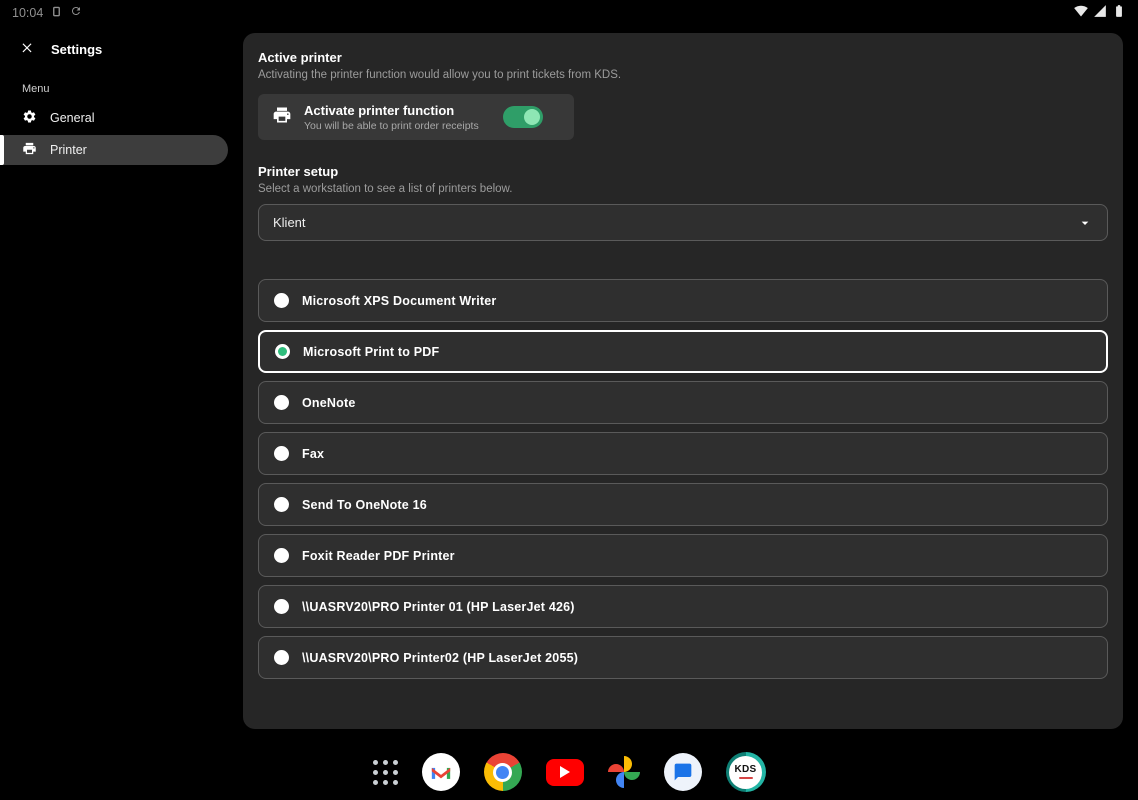 The width and height of the screenshot is (1138, 800). What do you see at coordinates (1119, 13) in the screenshot?
I see `battery-icon` at bounding box center [1119, 13].